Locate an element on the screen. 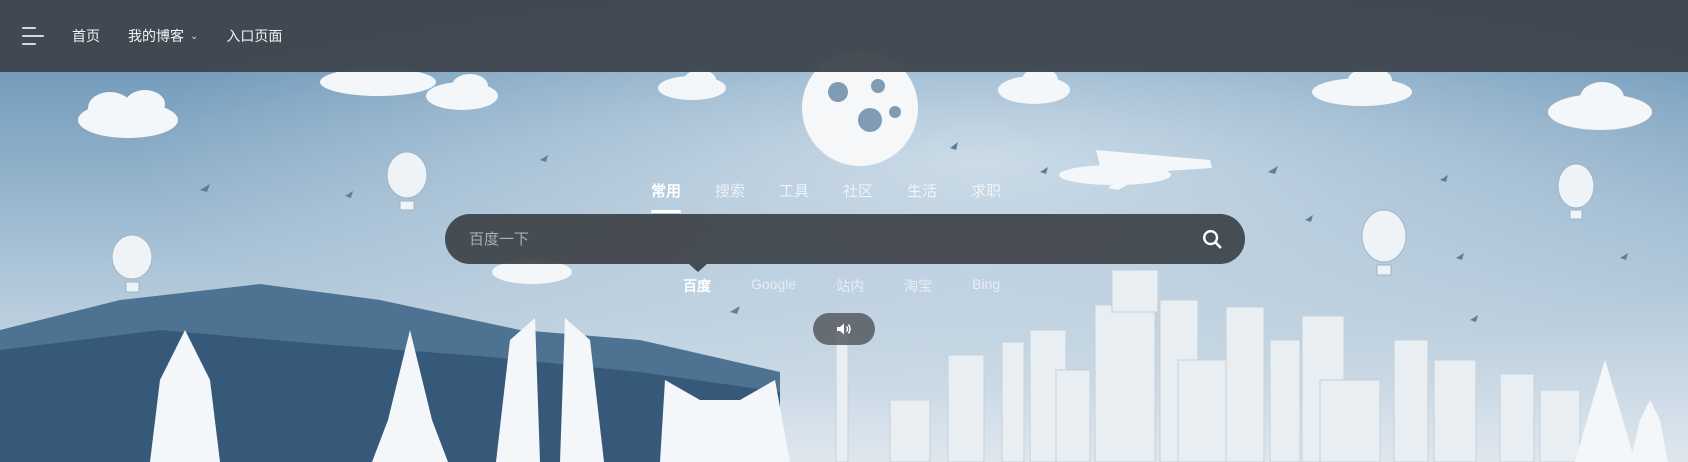  search-input is located at coordinates (834, 239).